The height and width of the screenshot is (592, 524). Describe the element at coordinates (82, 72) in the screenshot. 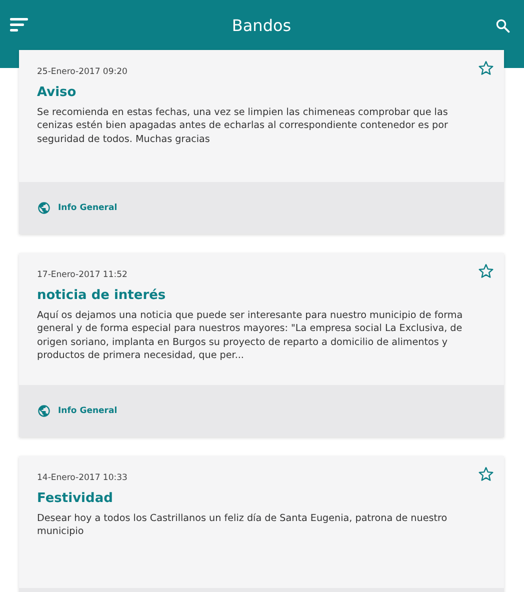

I see `notice-date: 25-Enero-2017 09:20` at that location.